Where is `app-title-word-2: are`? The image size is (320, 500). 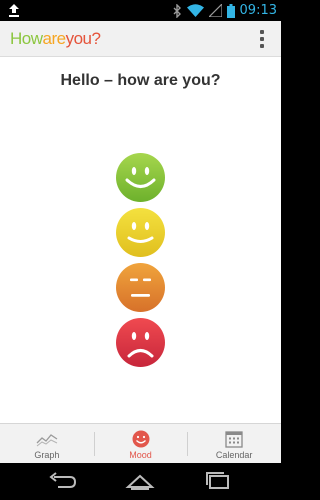
app-title-word-2: are is located at coordinates (54, 38).